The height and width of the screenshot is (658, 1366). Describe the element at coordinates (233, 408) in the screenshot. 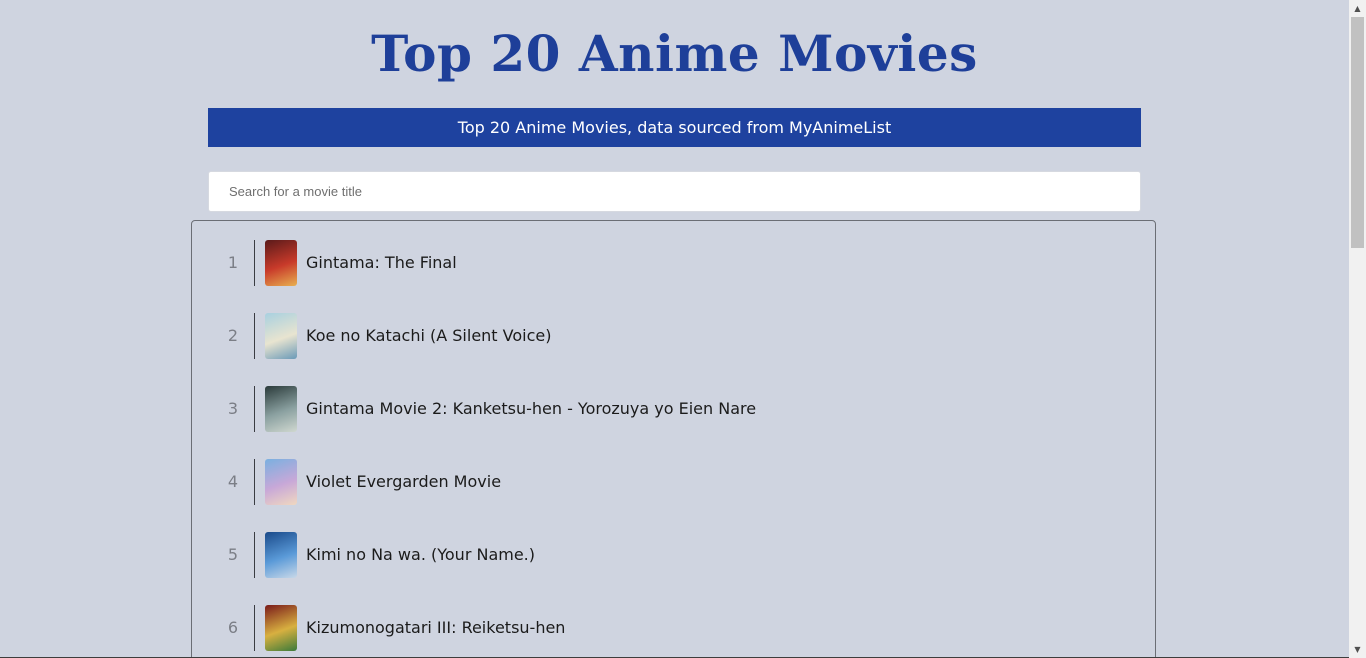

I see `movie-rank: 3` at that location.